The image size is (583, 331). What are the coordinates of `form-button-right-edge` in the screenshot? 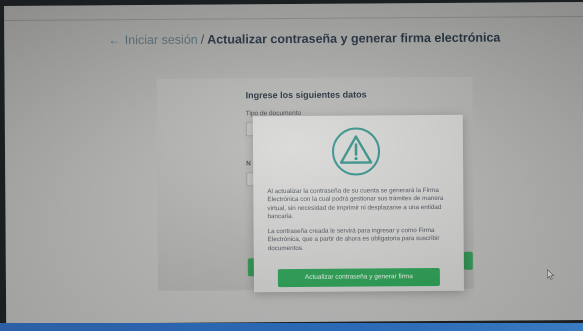 It's located at (468, 260).